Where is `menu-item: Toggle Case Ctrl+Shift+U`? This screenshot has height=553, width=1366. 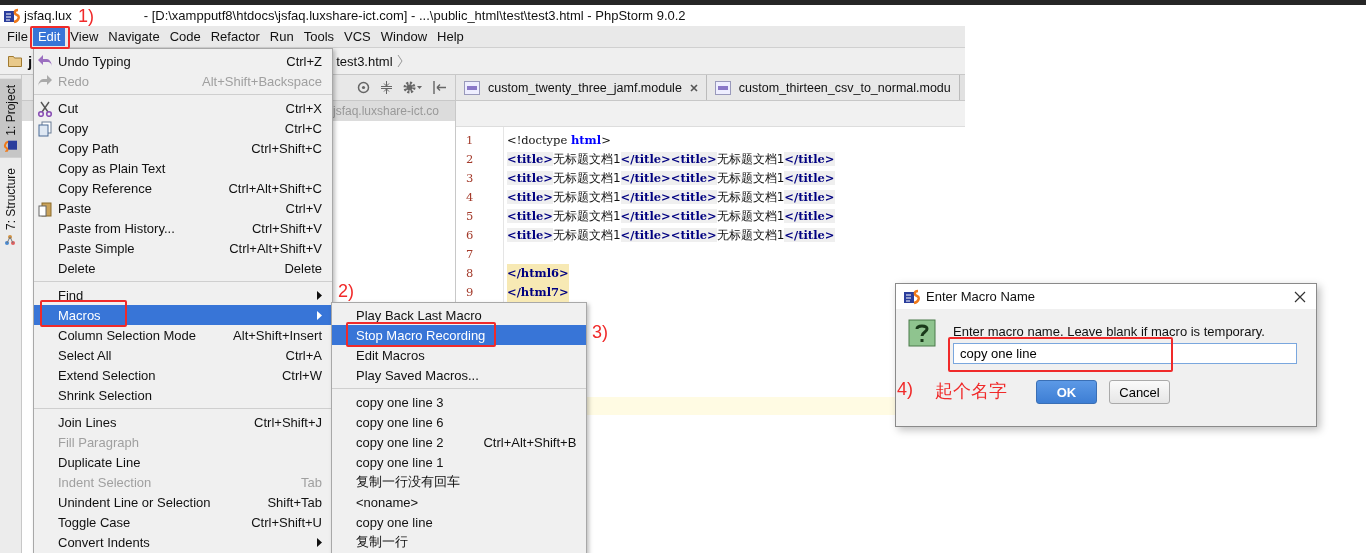
menu-item: Toggle Case Ctrl+Shift+U is located at coordinates (183, 522).